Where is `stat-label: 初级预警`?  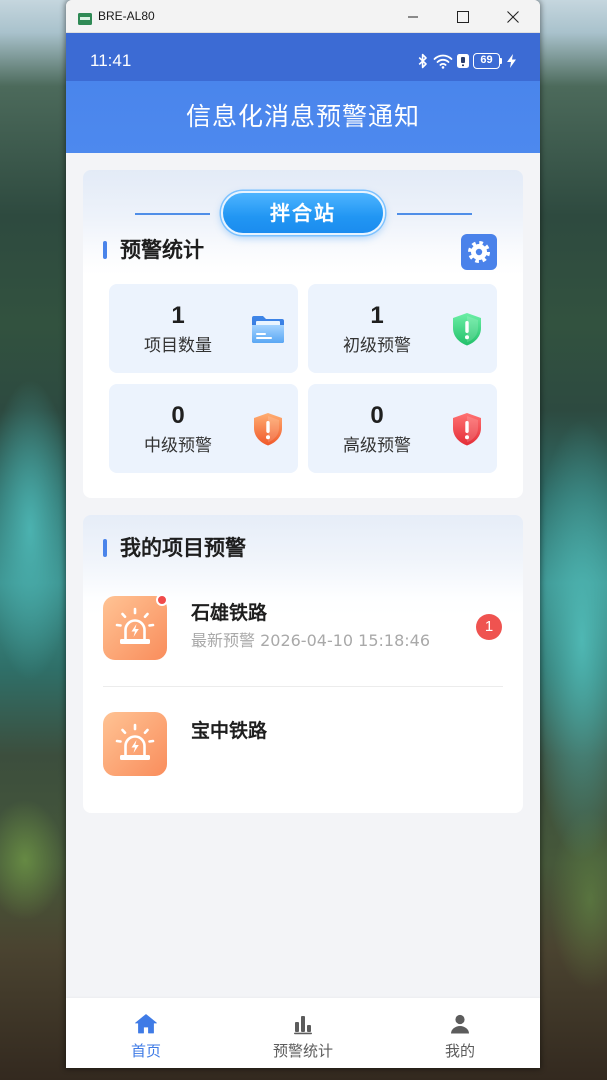
stat-label: 初级预警 is located at coordinates (377, 346).